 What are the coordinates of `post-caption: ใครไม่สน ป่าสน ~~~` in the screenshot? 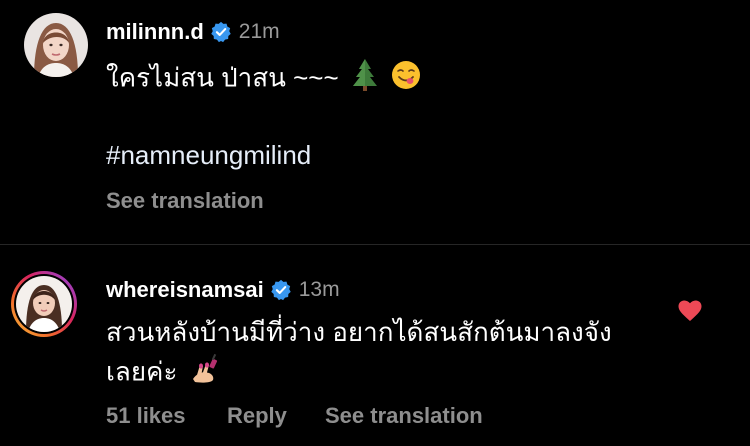 It's located at (263, 79).